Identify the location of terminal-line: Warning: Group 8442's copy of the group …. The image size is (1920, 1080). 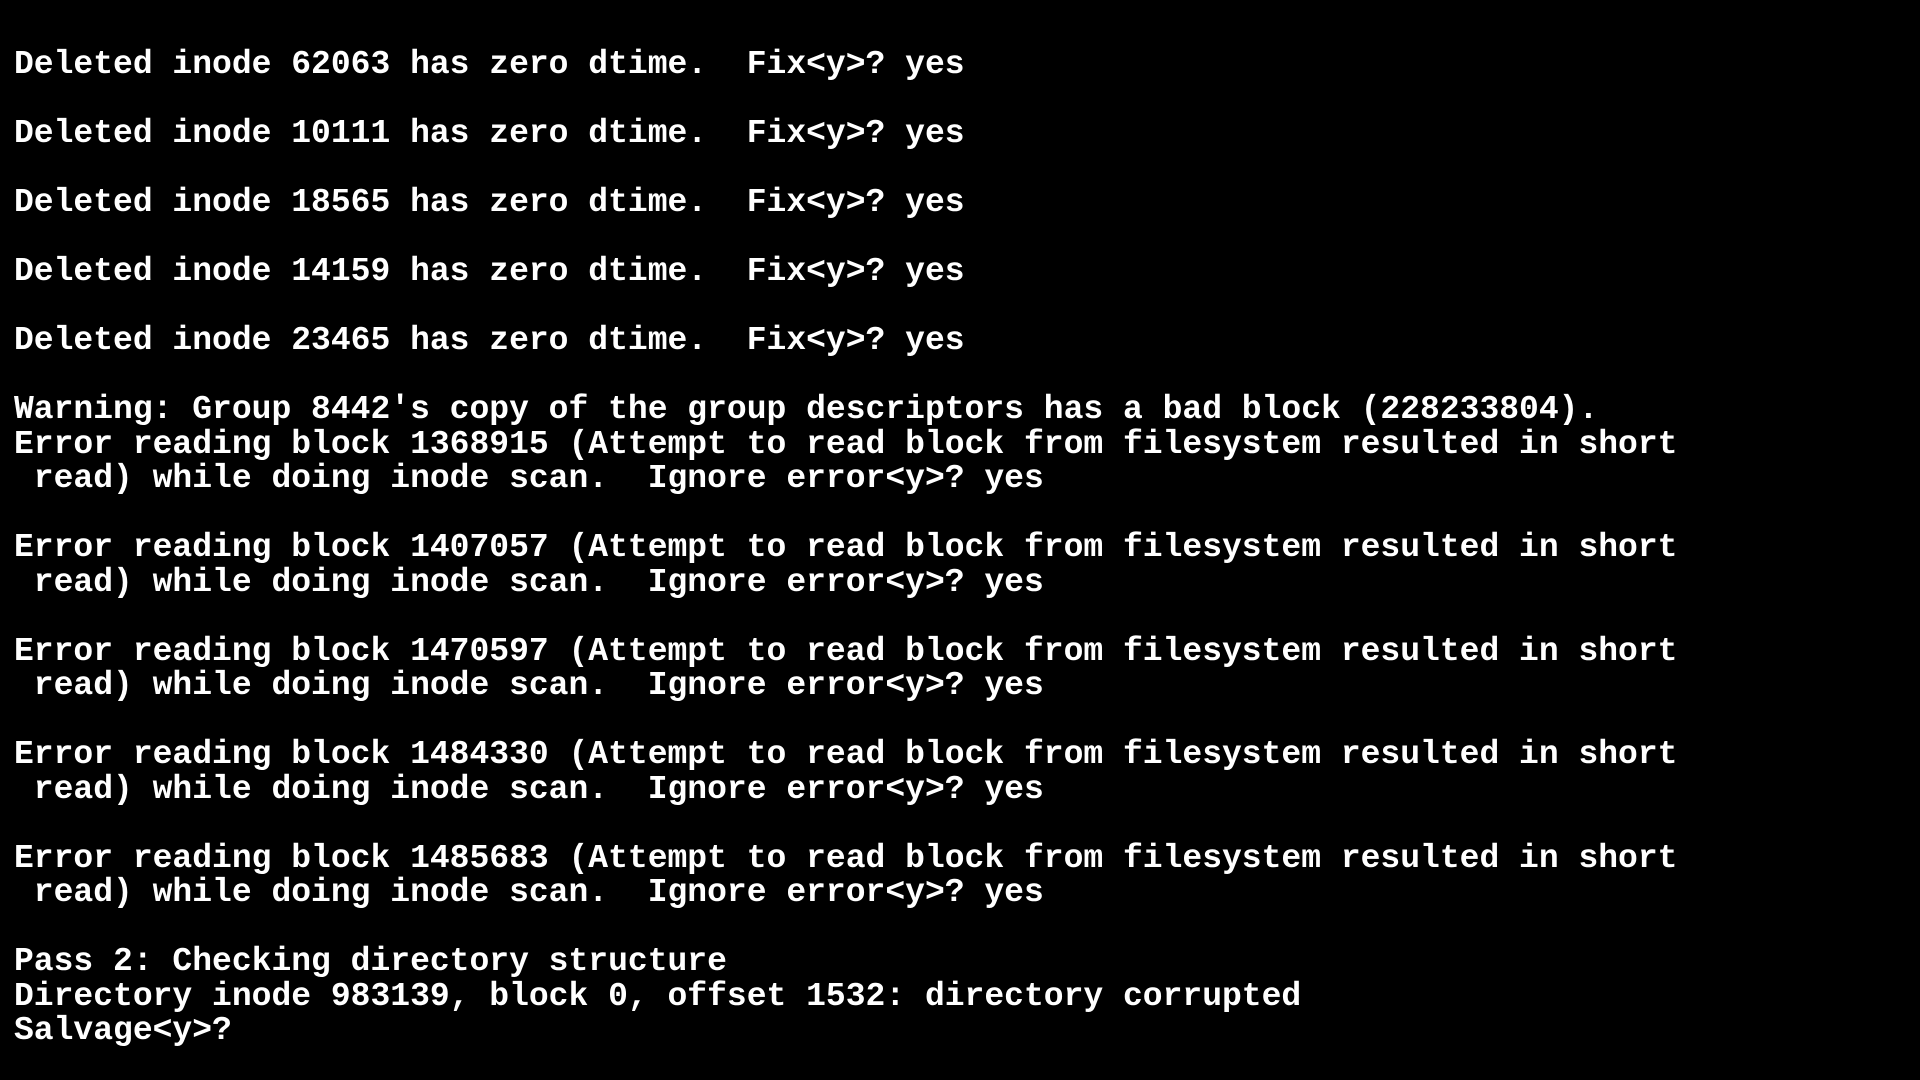
(806, 409).